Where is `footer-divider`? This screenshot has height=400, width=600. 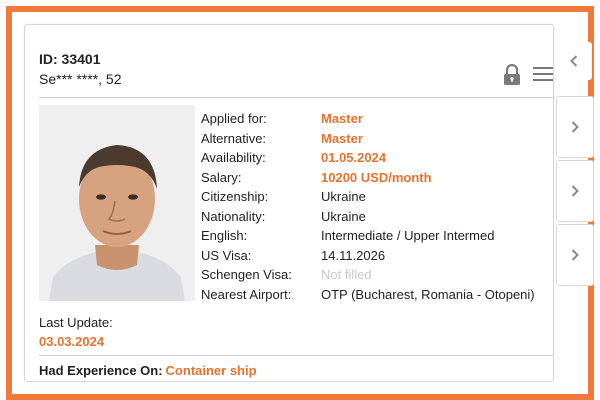 footer-divider is located at coordinates (296, 355).